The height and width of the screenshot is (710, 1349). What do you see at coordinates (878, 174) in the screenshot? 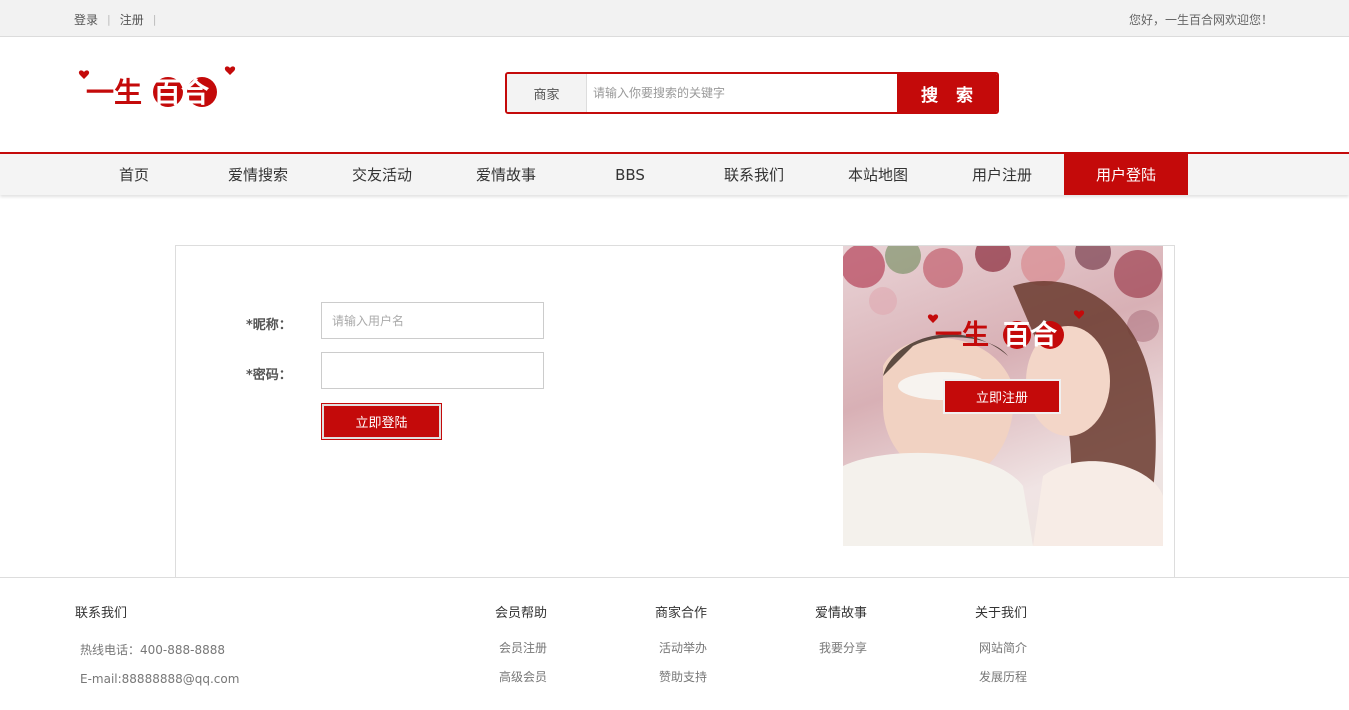
I see `nav-item: 本站地图` at bounding box center [878, 174].